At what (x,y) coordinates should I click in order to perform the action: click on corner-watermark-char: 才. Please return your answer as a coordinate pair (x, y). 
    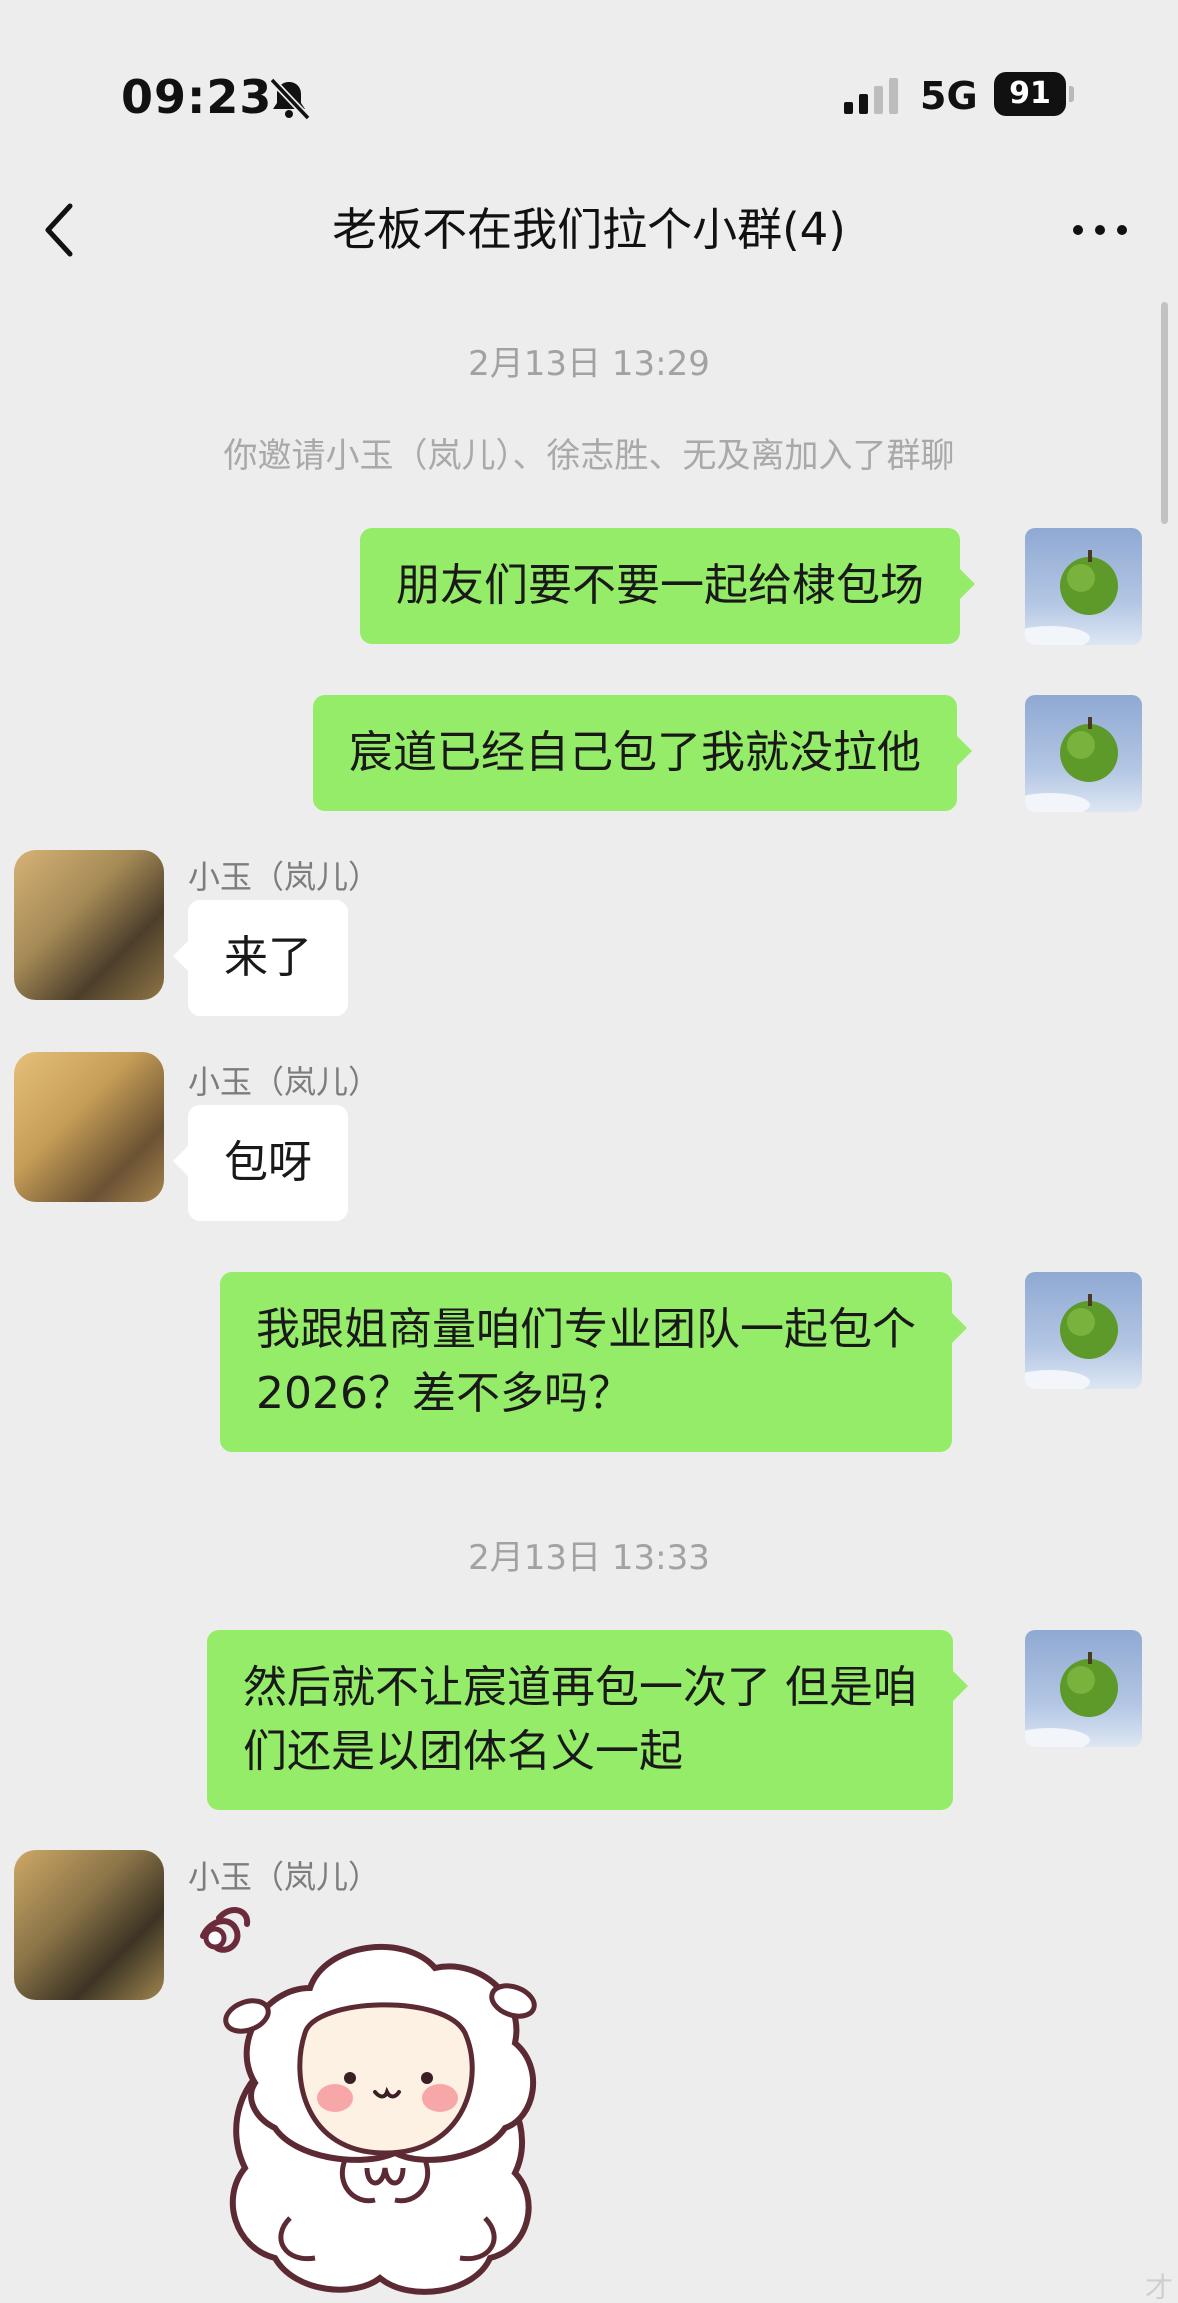
    Looking at the image, I should click on (1159, 2287).